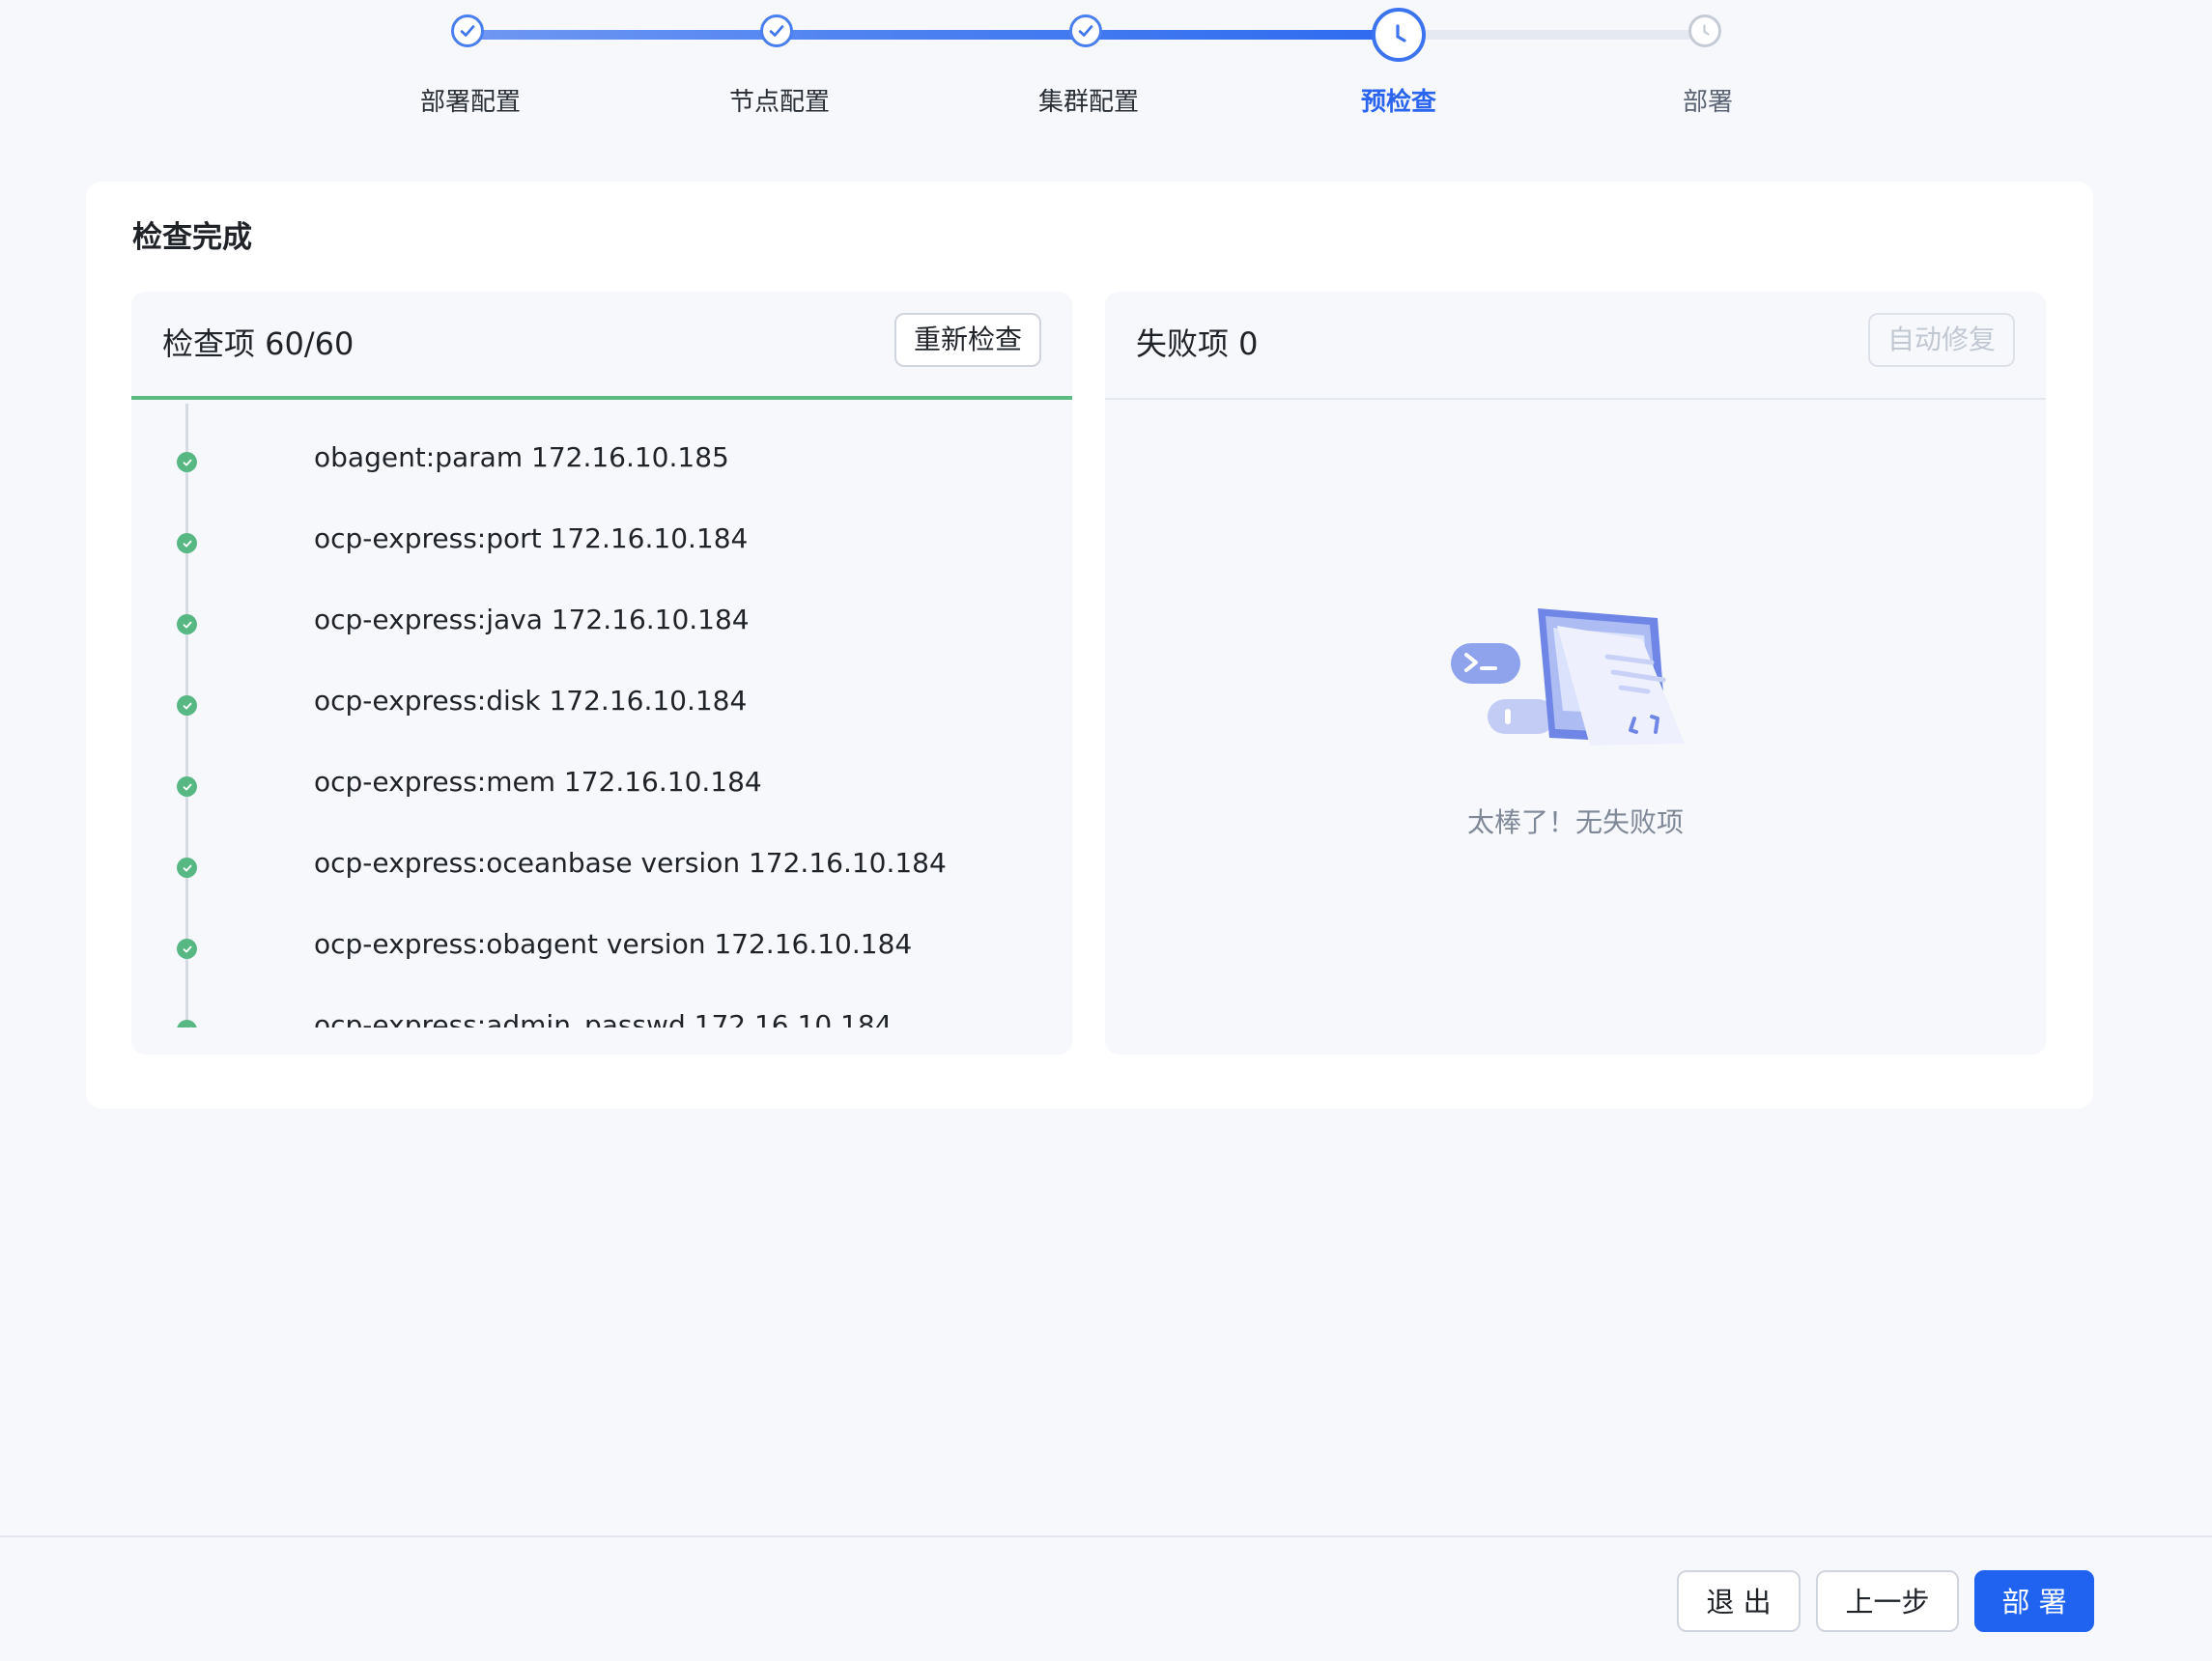  Describe the element at coordinates (531, 538) in the screenshot. I see `check-item-text: ocp-express:port 172.16.10.184` at that location.